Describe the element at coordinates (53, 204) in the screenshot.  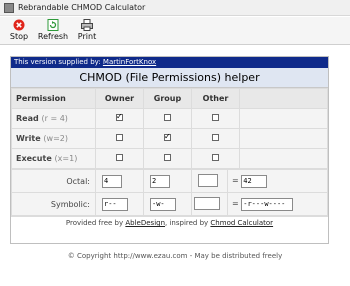
I see `symbolic-label: Symbolic:` at that location.